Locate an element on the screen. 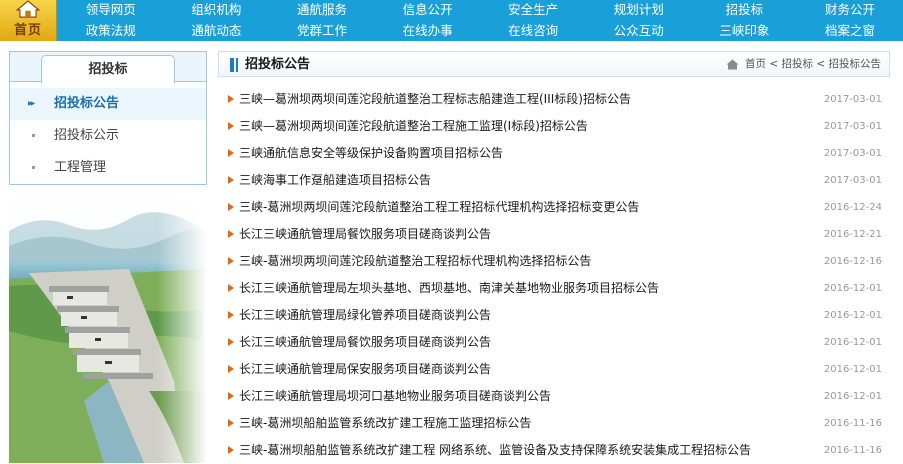  list-item: 三峡海事工作趸船建造项目招标公告 2017-03-01 is located at coordinates (554, 180).